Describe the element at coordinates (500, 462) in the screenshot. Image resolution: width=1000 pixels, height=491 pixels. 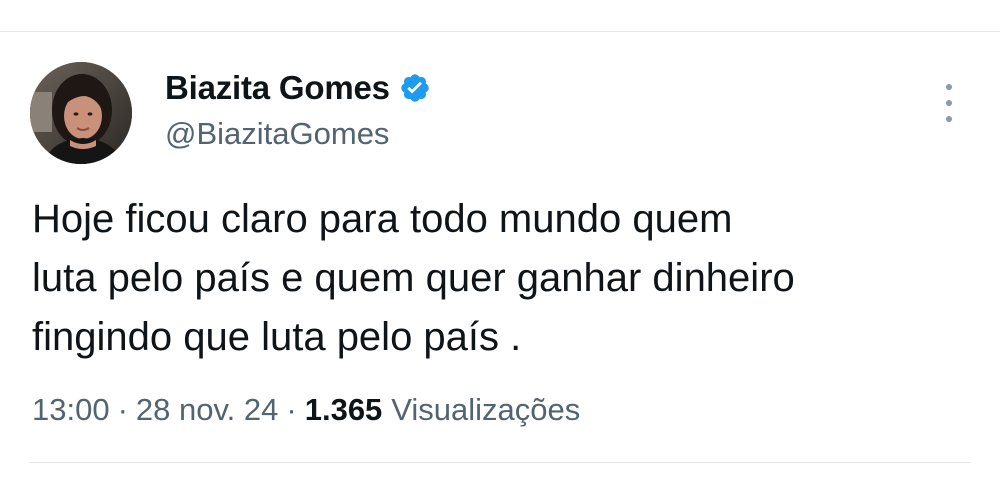
I see `bottom-divider` at that location.